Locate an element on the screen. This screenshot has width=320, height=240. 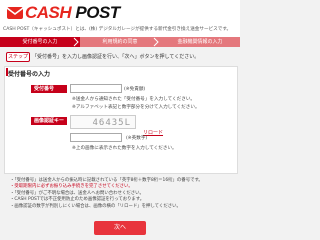
receipt-number-hint: (※免責額) is located at coordinates (135, 89).